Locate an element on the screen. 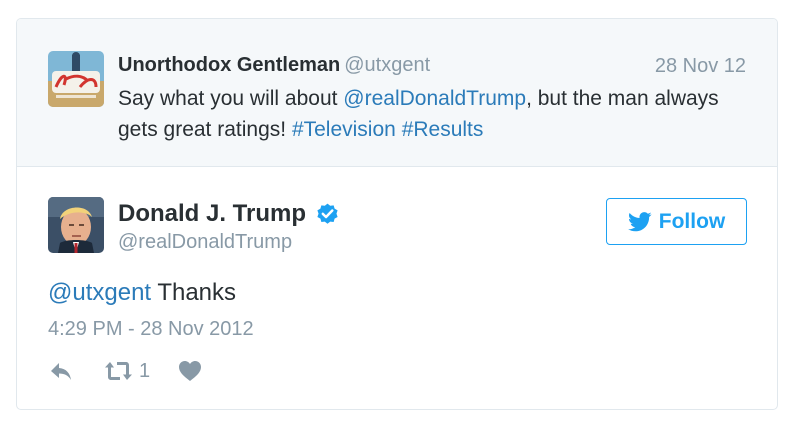  parent-date: 28 Nov 12 is located at coordinates (700, 66).